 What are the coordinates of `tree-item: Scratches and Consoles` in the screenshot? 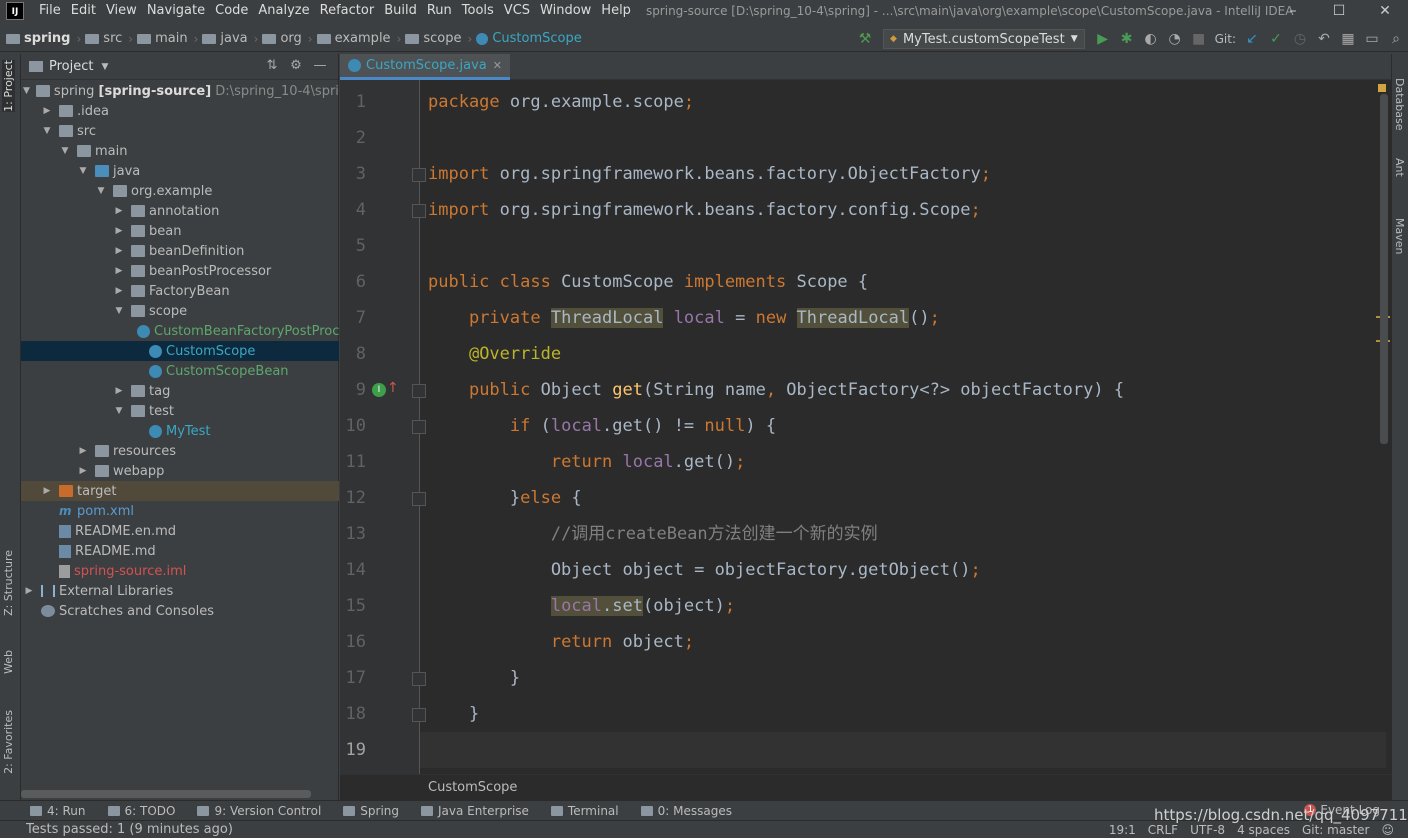 It's located at (180, 611).